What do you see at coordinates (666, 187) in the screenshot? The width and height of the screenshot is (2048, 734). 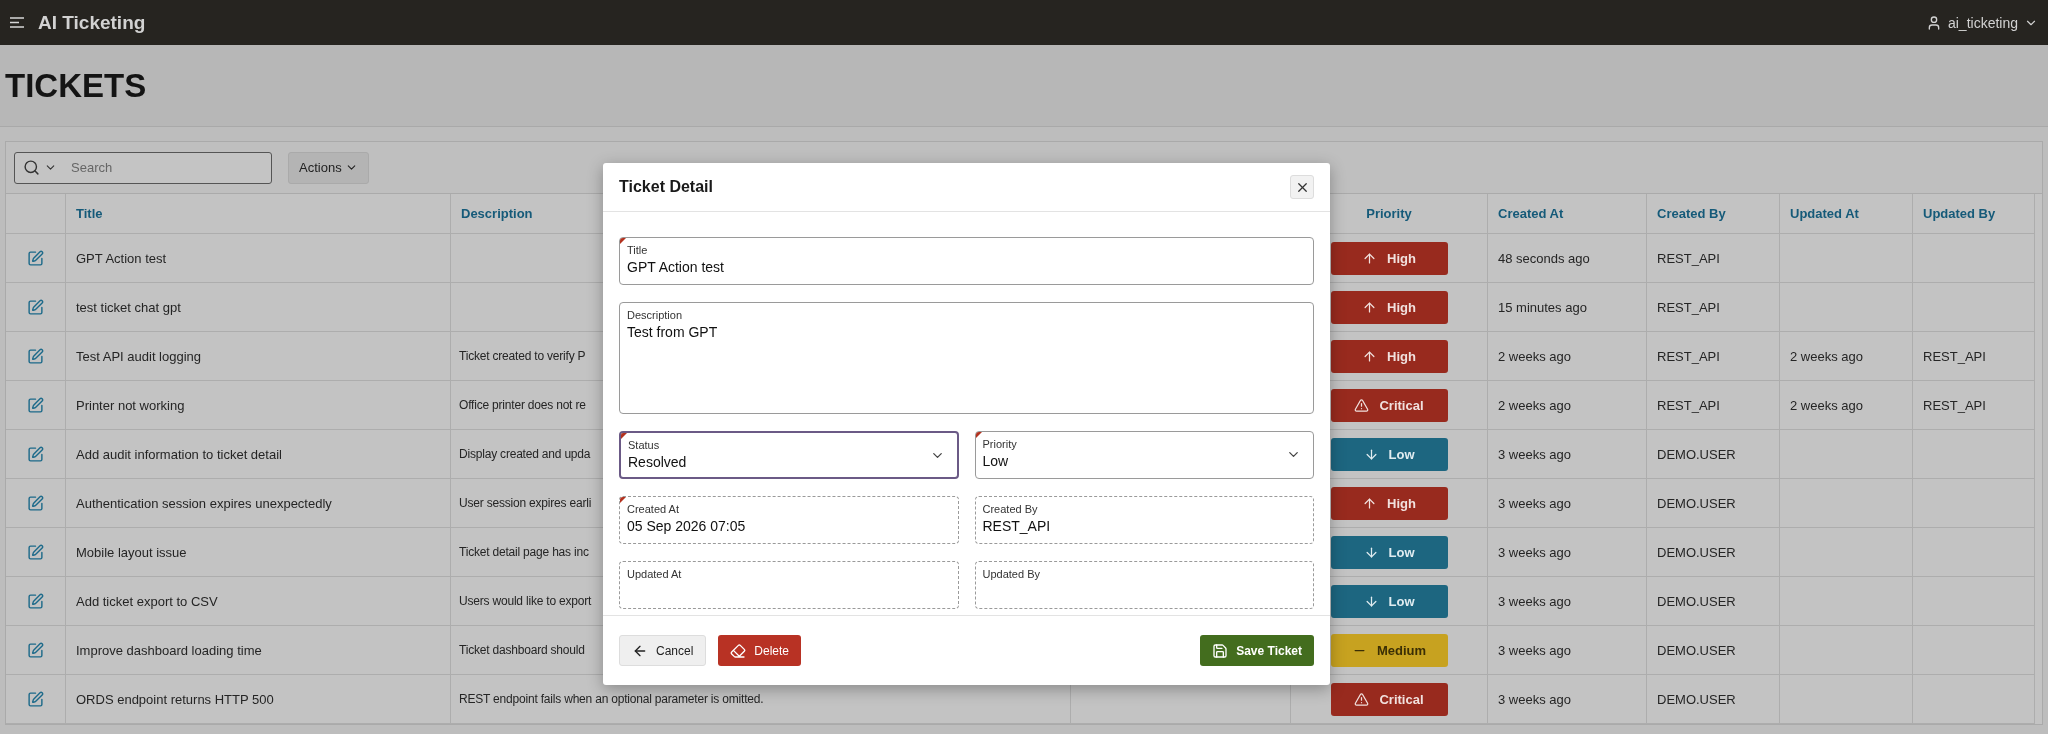 I see `dialog-title: Ticket Detail` at bounding box center [666, 187].